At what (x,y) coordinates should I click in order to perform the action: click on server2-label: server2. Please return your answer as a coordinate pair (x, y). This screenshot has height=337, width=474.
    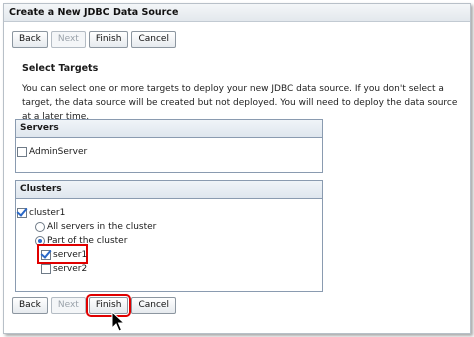
    Looking at the image, I should click on (70, 269).